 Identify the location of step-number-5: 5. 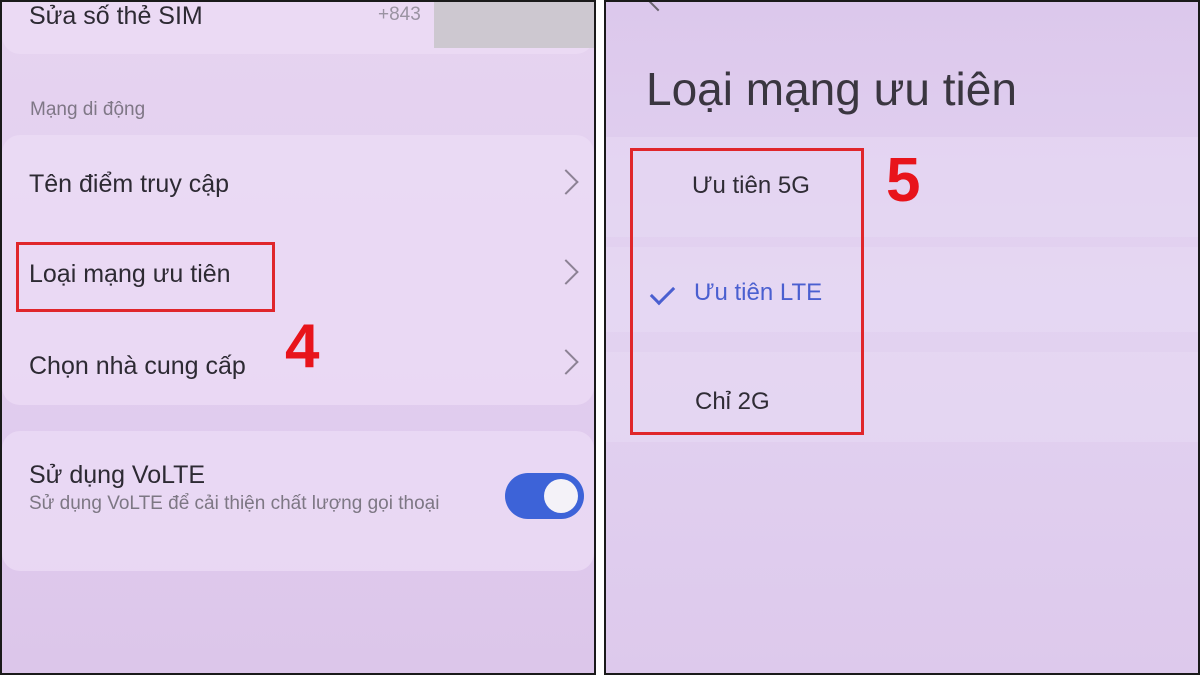
(903, 180).